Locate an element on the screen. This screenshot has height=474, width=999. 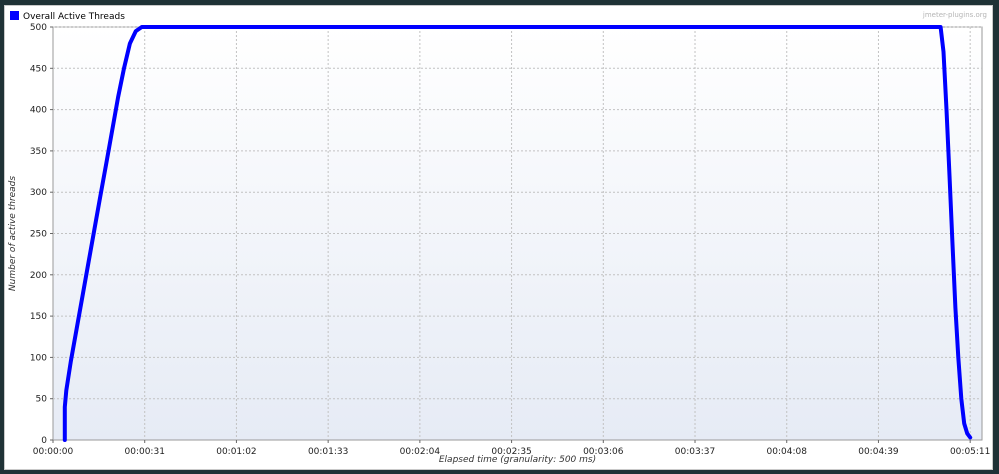
watermark: jmeter-plugins.org is located at coordinates (954, 15).